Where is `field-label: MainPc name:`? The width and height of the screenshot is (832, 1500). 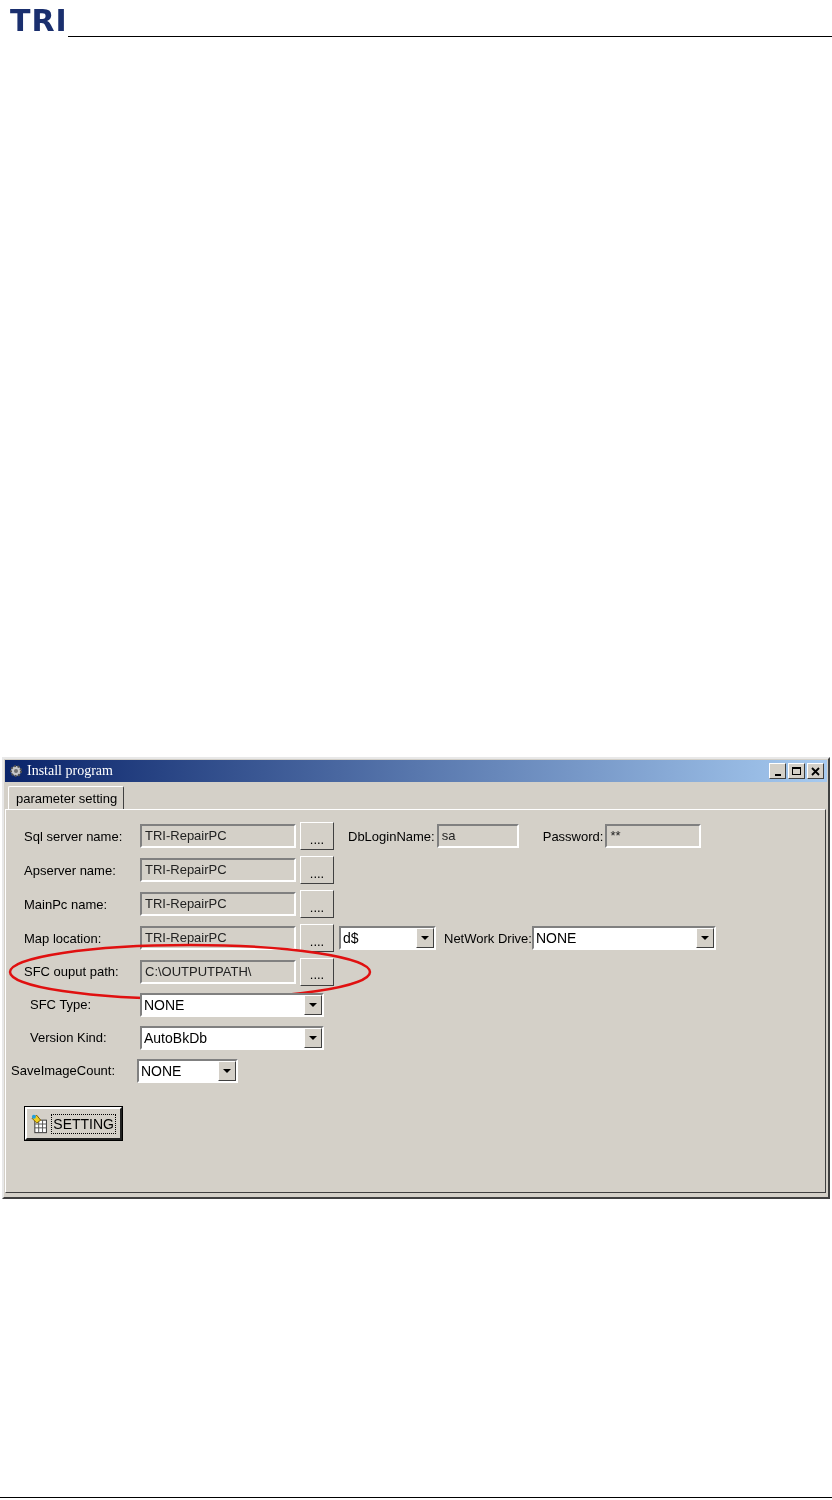 field-label: MainPc name: is located at coordinates (66, 904).